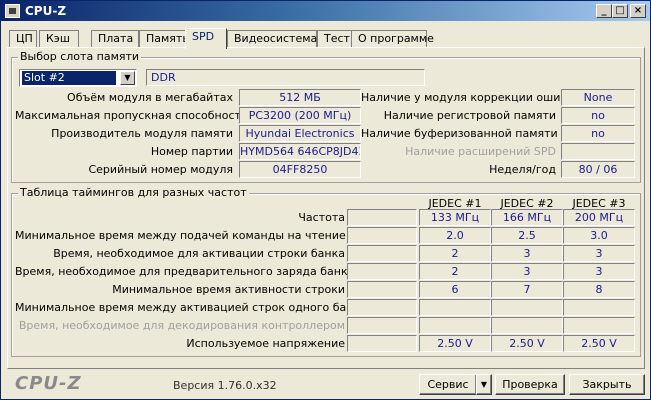  What do you see at coordinates (191, 151) in the screenshot?
I see `part-number-label: Номер партии` at bounding box center [191, 151].